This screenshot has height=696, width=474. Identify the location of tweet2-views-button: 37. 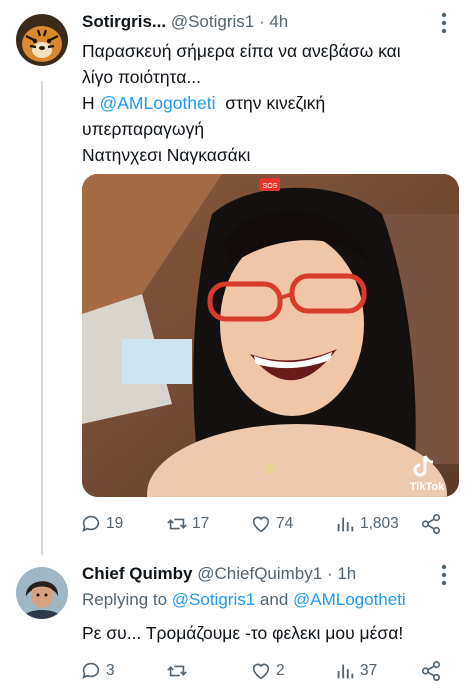
(355, 671).